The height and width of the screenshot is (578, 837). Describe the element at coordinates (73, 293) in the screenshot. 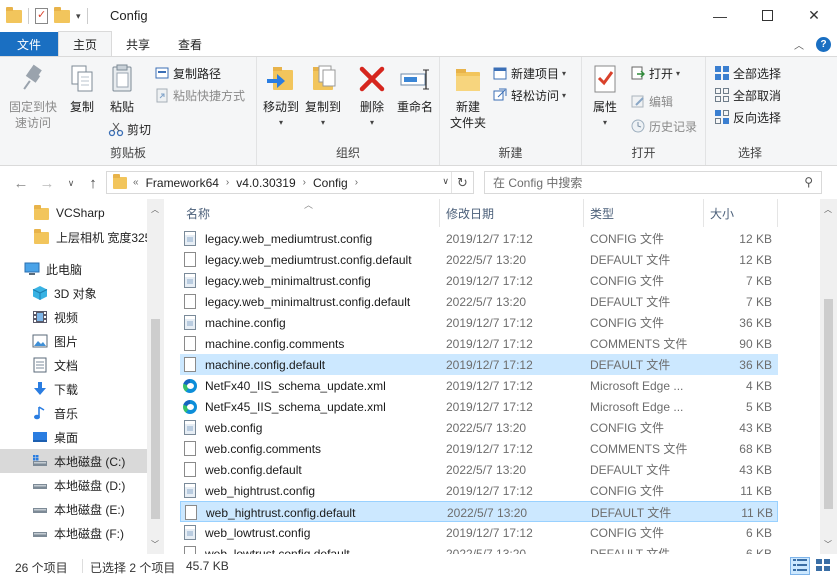

I see `nav-item-3d-objects: 3D 对象` at that location.